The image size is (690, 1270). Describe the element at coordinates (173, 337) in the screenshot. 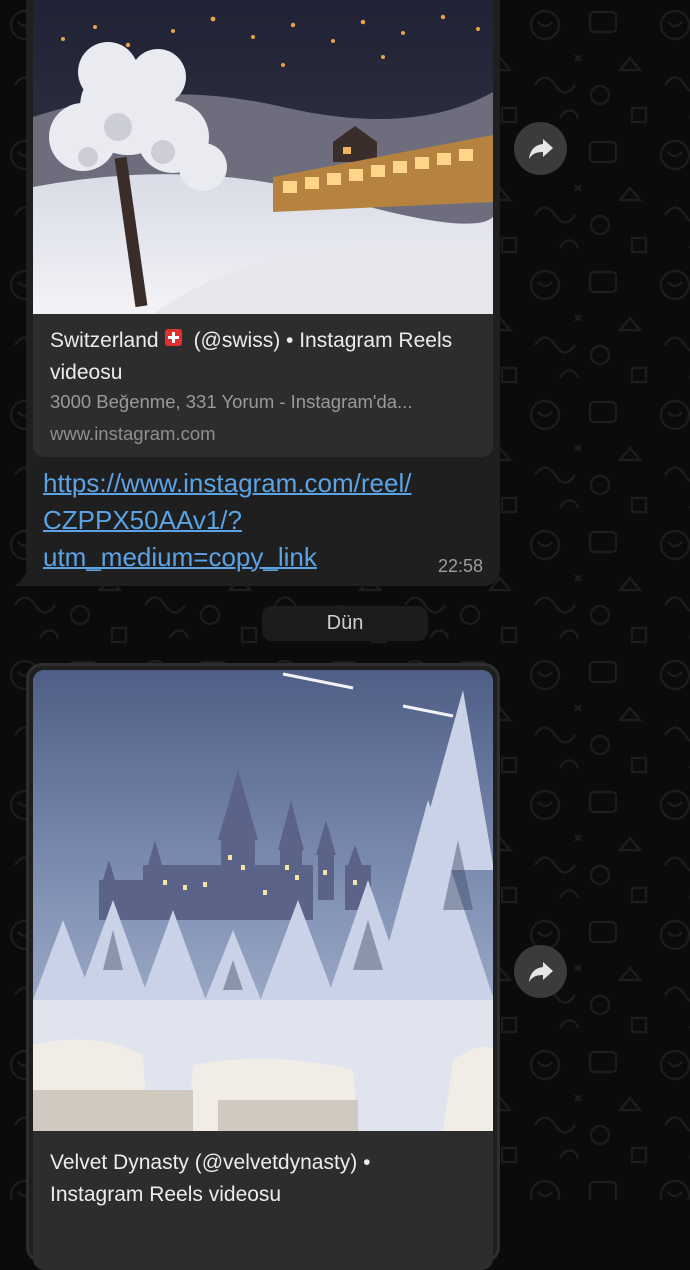

I see `swiss-flag-icon` at that location.